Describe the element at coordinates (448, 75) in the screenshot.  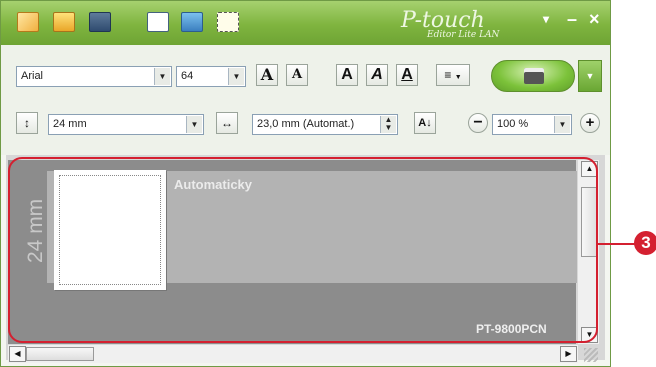
I see `align-left-icon: ≡` at that location.